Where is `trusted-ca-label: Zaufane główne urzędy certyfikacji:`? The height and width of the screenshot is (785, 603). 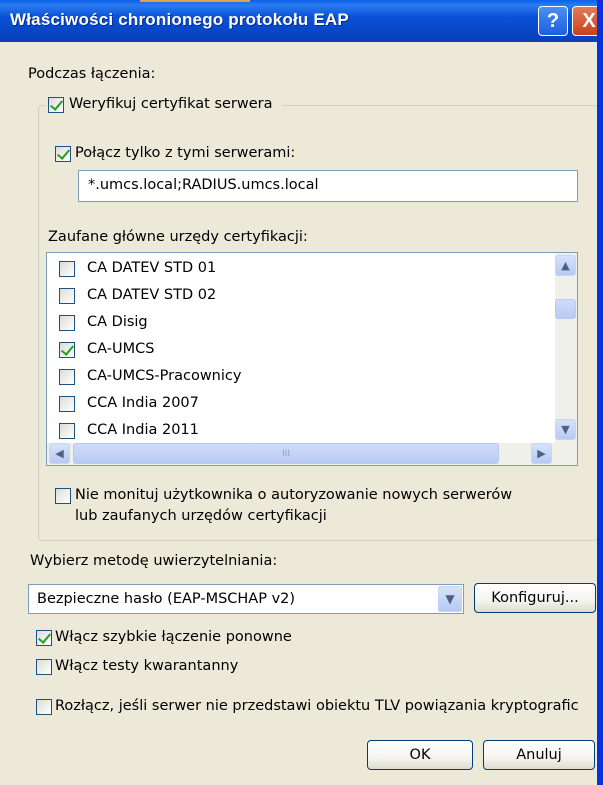
trusted-ca-label: Zaufane główne urzędy certyfikacji: is located at coordinates (178, 237).